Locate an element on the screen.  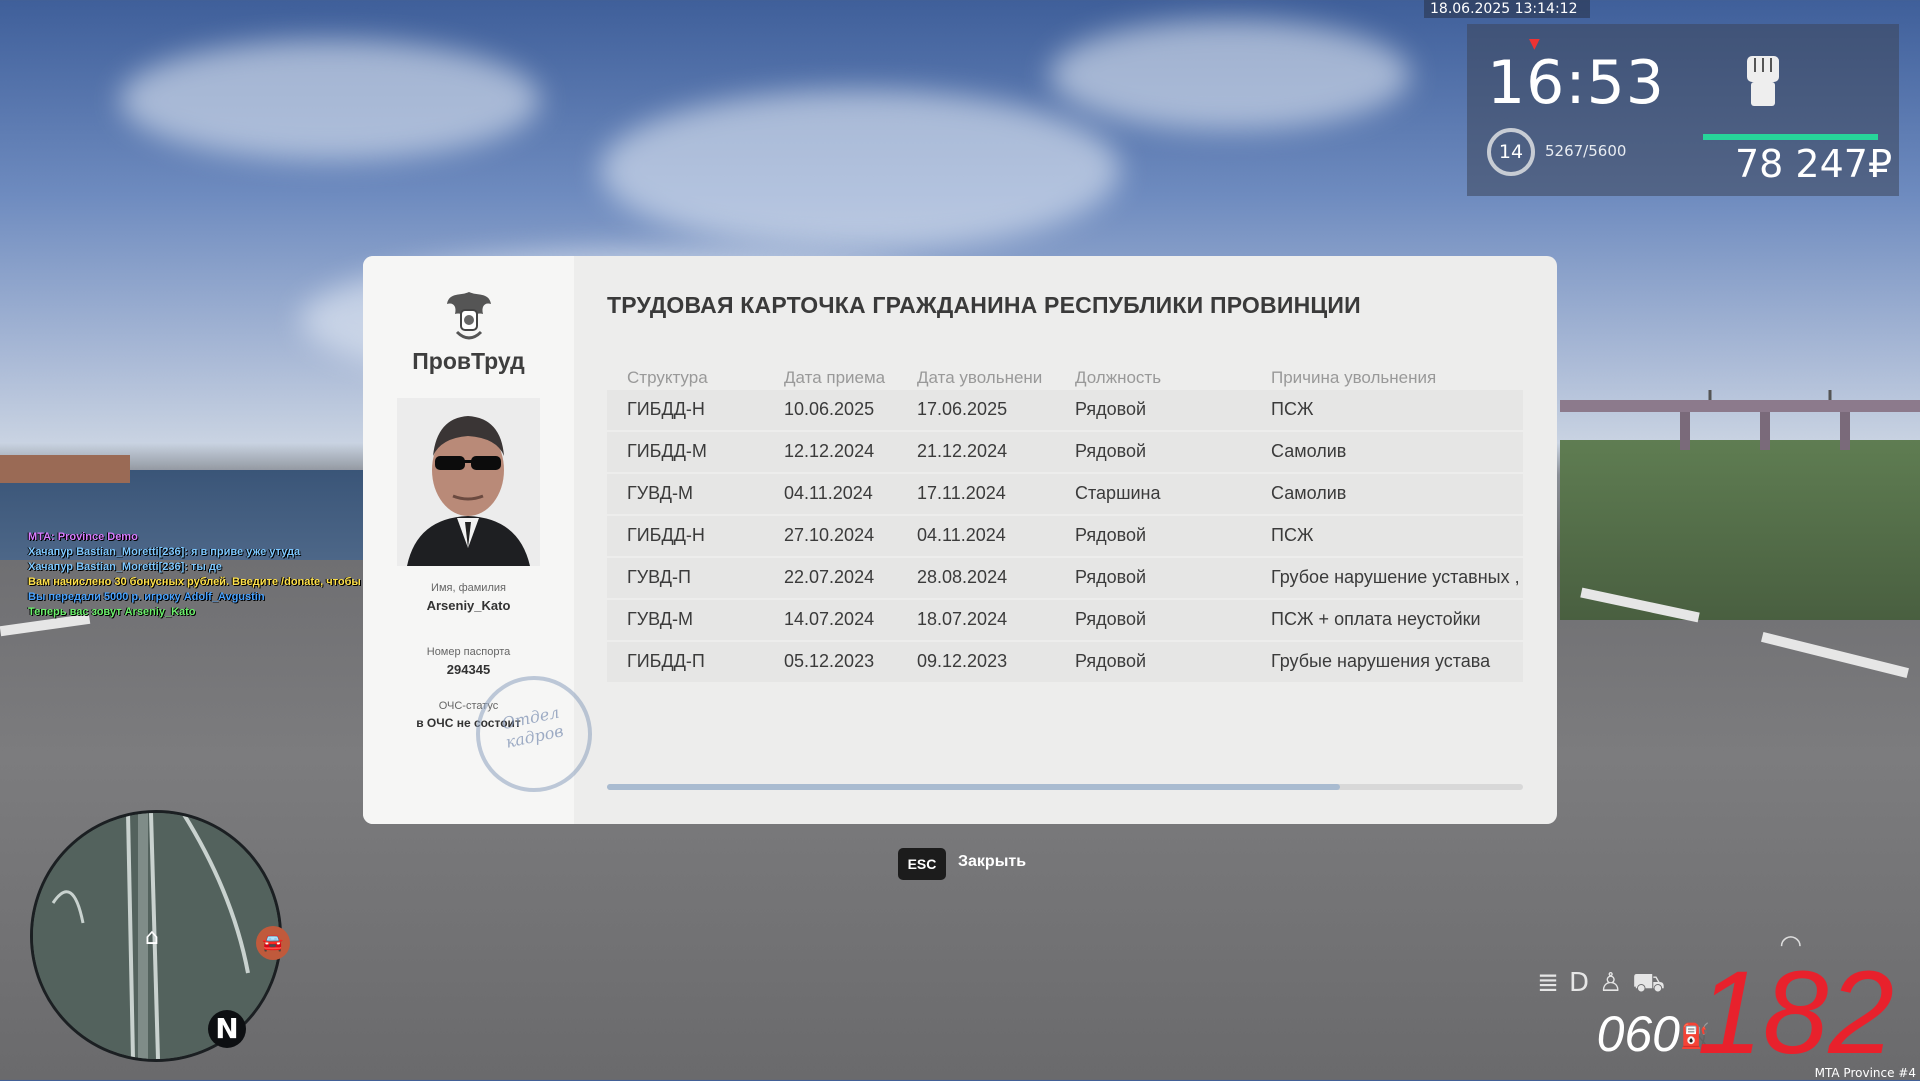
coat-of-arms-icon is located at coordinates (469, 316).